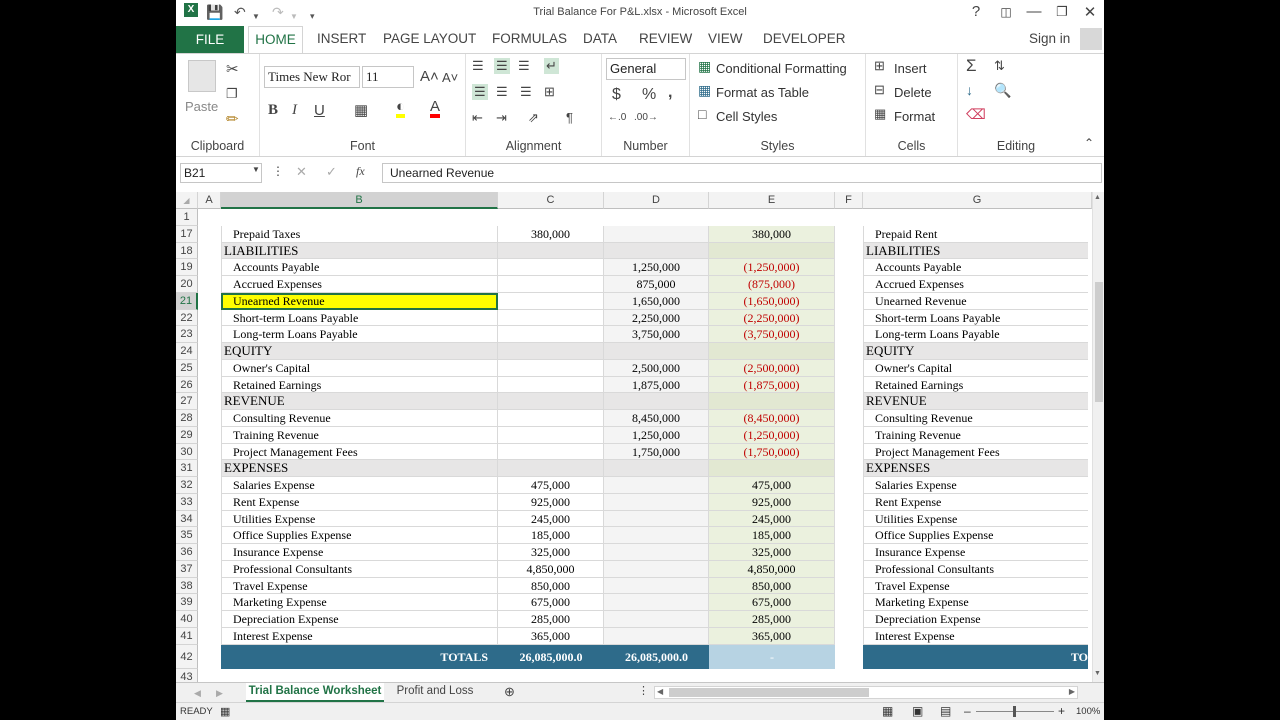 The width and height of the screenshot is (1280, 720). What do you see at coordinates (975, 418) in the screenshot?
I see `account-name-right: Consulting Revenue` at bounding box center [975, 418].